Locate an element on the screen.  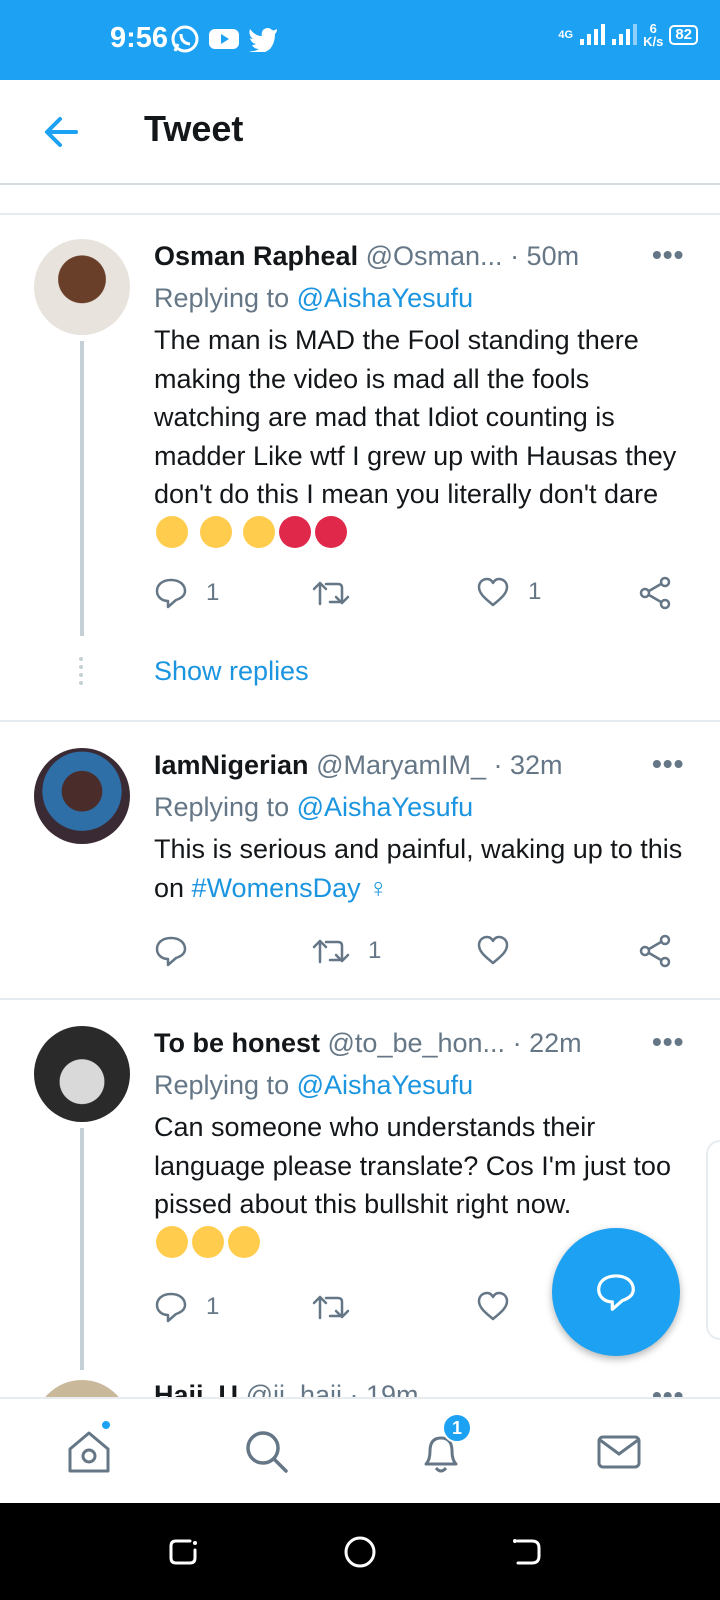
tweet-header: To be honest @to_be_hon... · 22m is located at coordinates (394, 1043).